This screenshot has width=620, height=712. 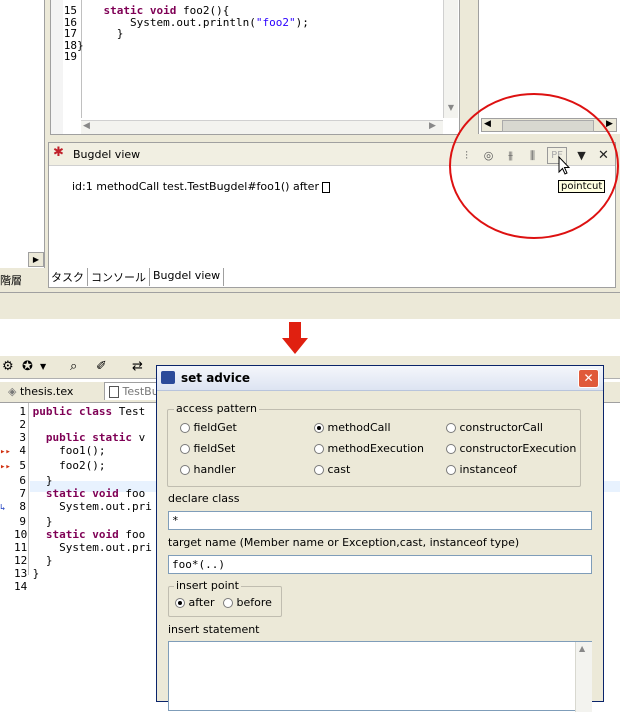 What do you see at coordinates (208, 427) in the screenshot?
I see `radio-fieldget: fieldGet` at bounding box center [208, 427].